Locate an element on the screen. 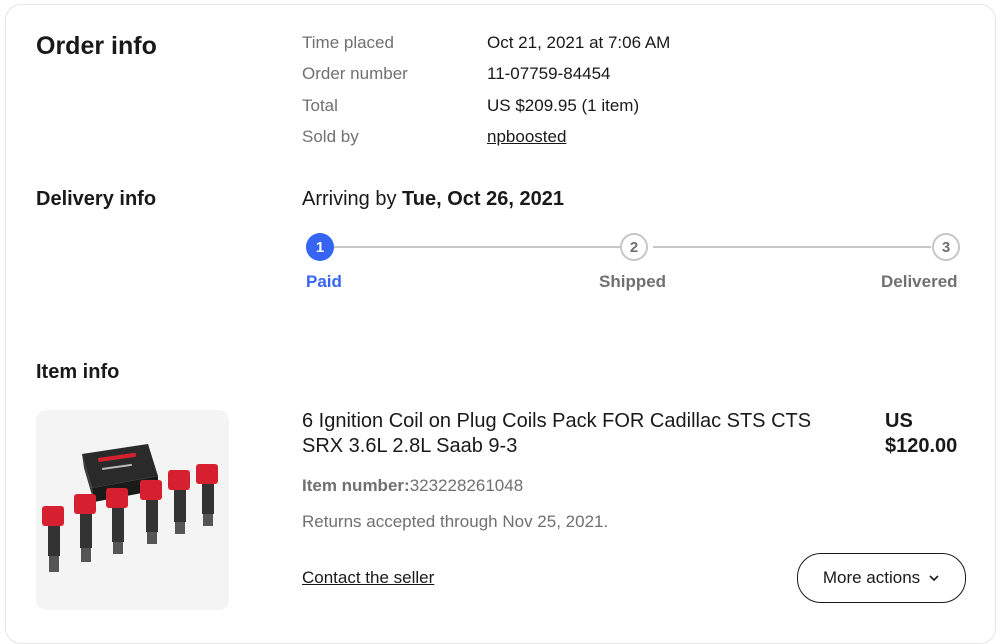  seller-link: npboosted is located at coordinates (526, 137).